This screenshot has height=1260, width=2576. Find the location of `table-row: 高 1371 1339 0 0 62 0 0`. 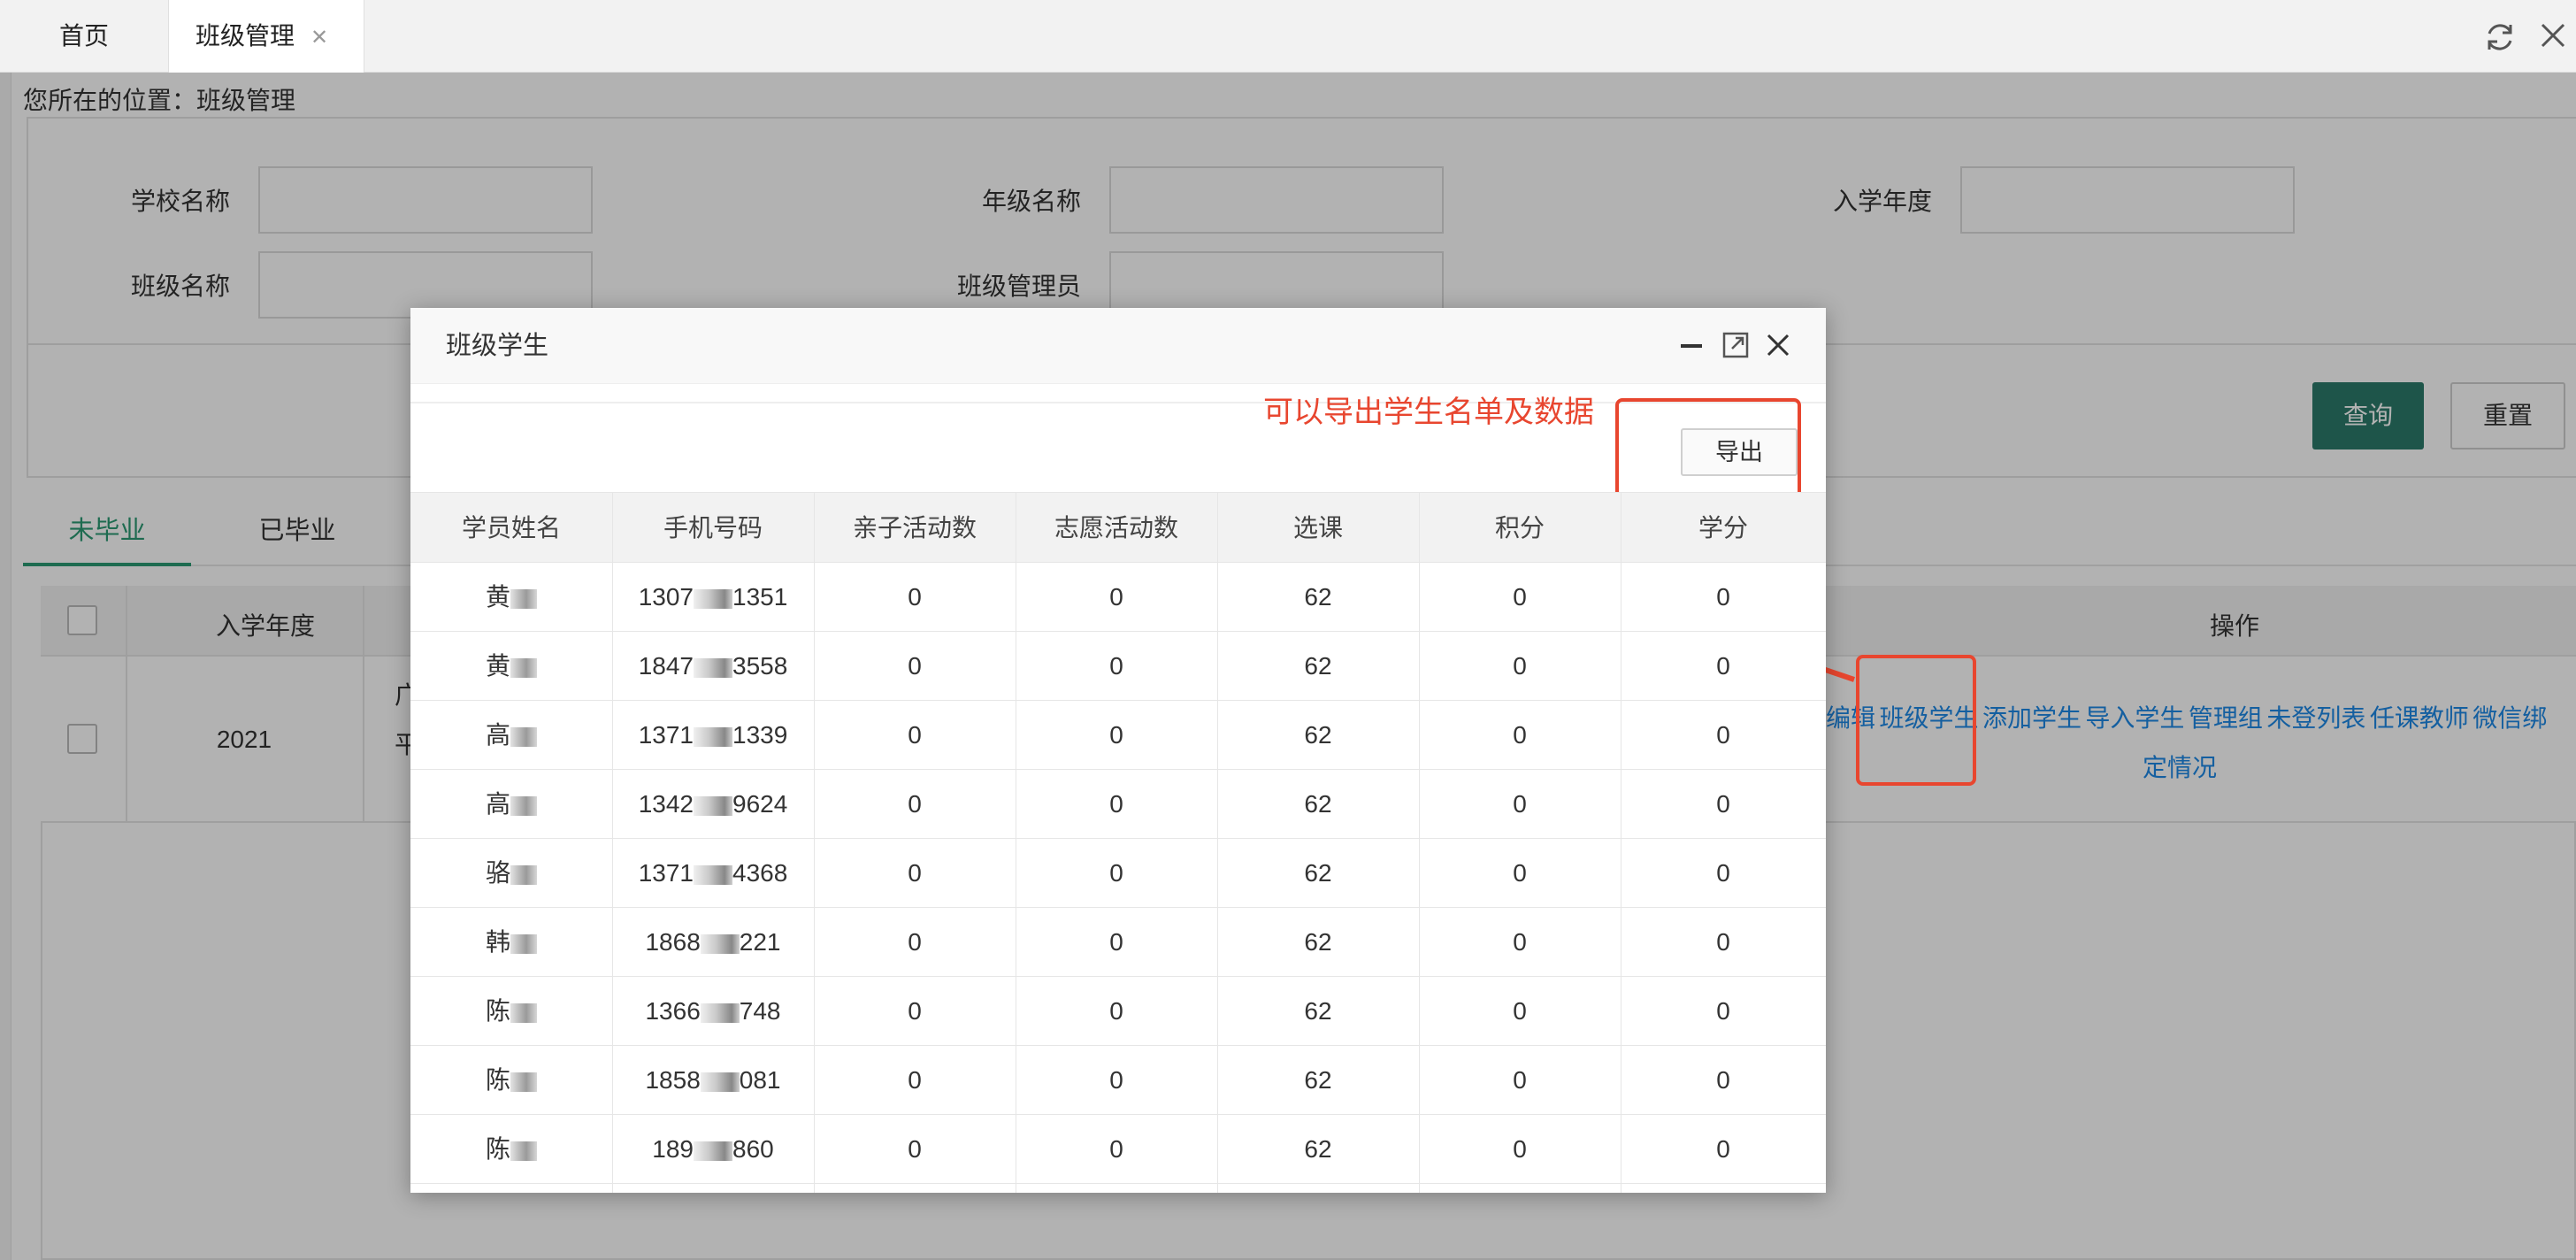

table-row: 高 1371 1339 0 0 62 0 0 is located at coordinates (1118, 735).